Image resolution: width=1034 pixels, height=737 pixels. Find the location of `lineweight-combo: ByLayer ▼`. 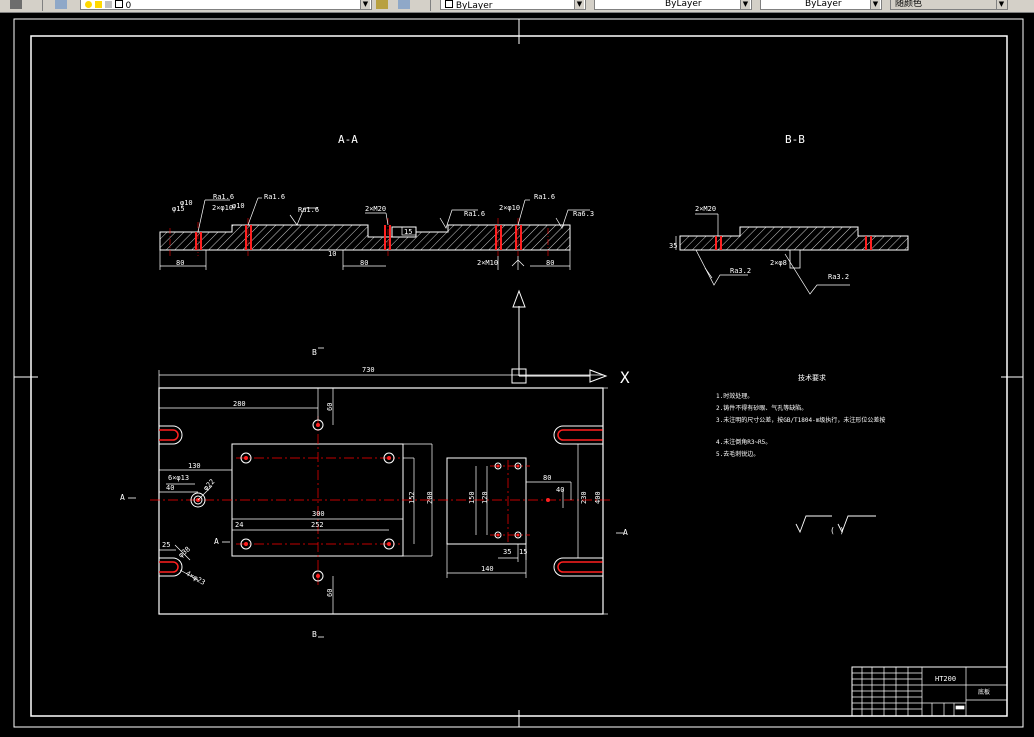

lineweight-combo: ByLayer ▼ is located at coordinates (821, 5).